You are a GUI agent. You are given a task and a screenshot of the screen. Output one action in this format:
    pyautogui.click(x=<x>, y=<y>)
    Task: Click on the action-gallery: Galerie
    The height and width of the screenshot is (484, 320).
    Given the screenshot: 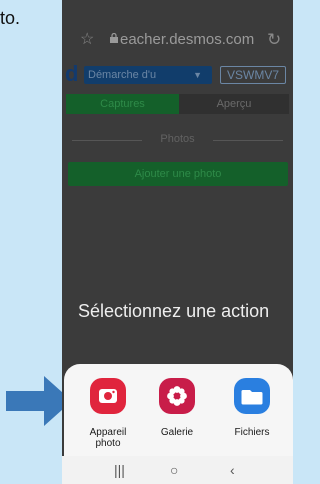 What is the action you would take?
    pyautogui.click(x=177, y=408)
    